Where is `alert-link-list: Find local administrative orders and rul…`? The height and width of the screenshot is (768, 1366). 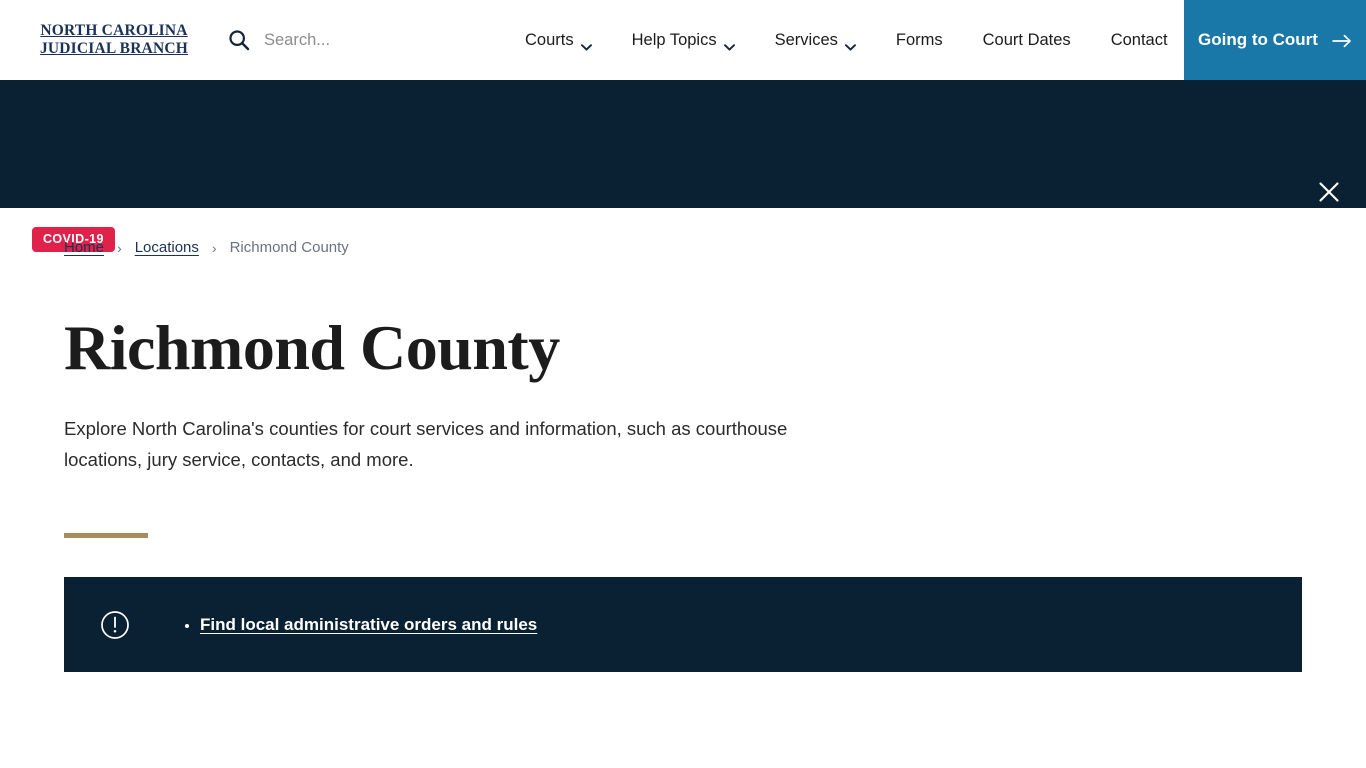
alert-link-list: Find local administrative orders and rul… is located at coordinates (358, 625).